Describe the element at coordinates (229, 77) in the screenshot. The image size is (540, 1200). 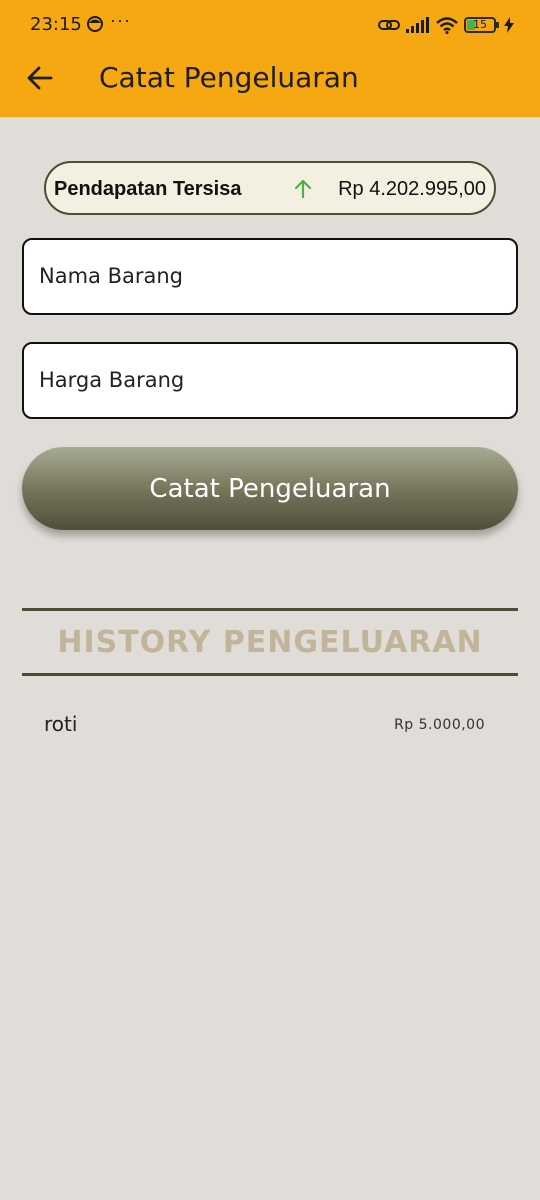
I see `page-title: Catat Pengeluaran` at that location.